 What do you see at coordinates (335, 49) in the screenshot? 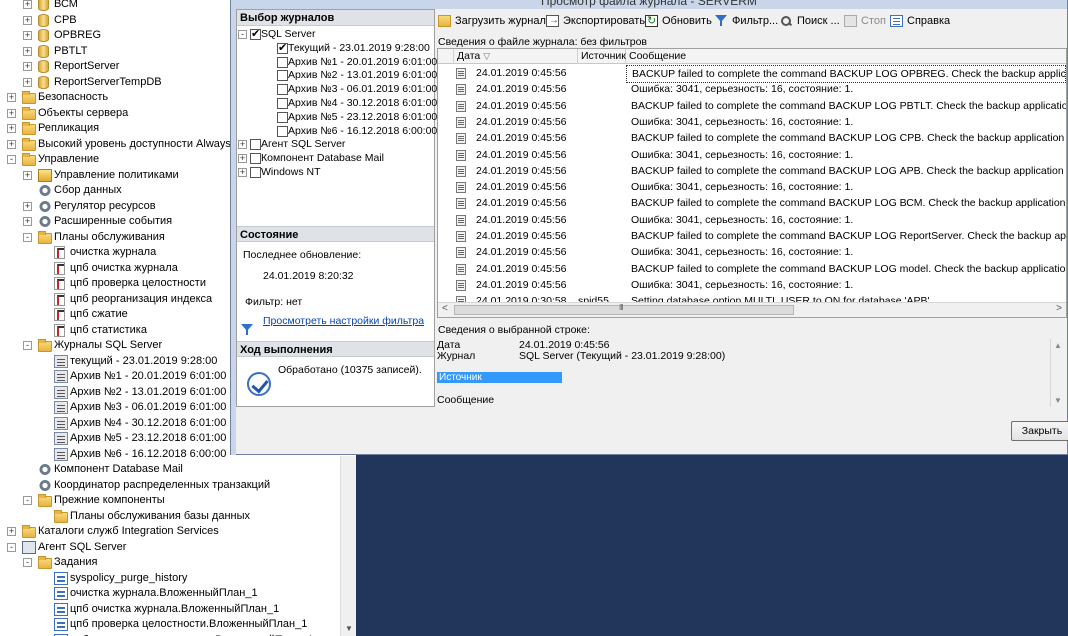
I see `log-select-item: ✔ Текущий - 23.01.2019 9:28:00` at bounding box center [335, 49].